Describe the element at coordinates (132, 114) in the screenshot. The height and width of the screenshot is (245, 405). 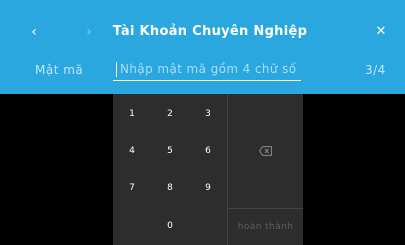
I see `key-1: 1` at that location.